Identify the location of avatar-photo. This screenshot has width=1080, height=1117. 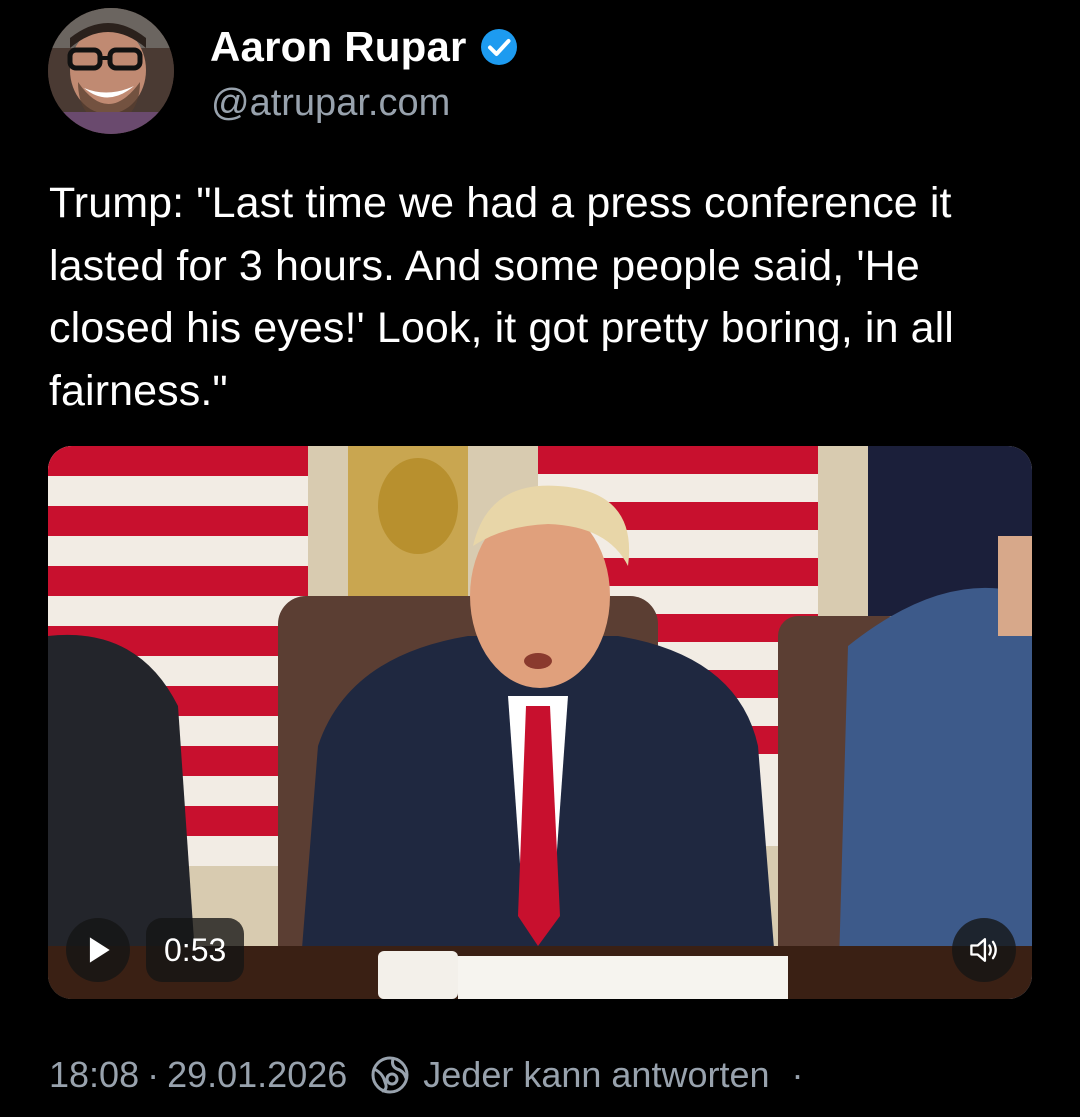
(111, 71).